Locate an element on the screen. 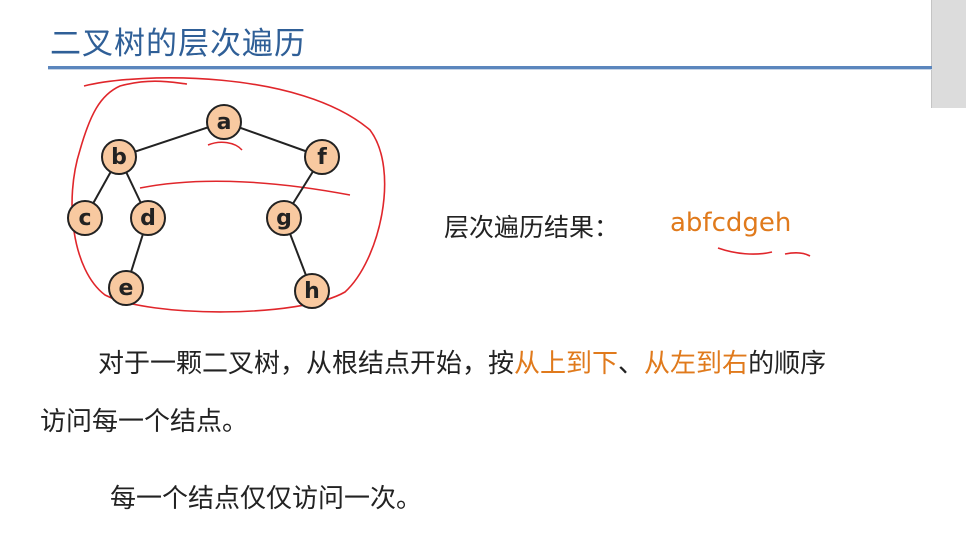 Image resolution: width=966 pixels, height=560 pixels. tree-node-label: c is located at coordinates (84, 218).